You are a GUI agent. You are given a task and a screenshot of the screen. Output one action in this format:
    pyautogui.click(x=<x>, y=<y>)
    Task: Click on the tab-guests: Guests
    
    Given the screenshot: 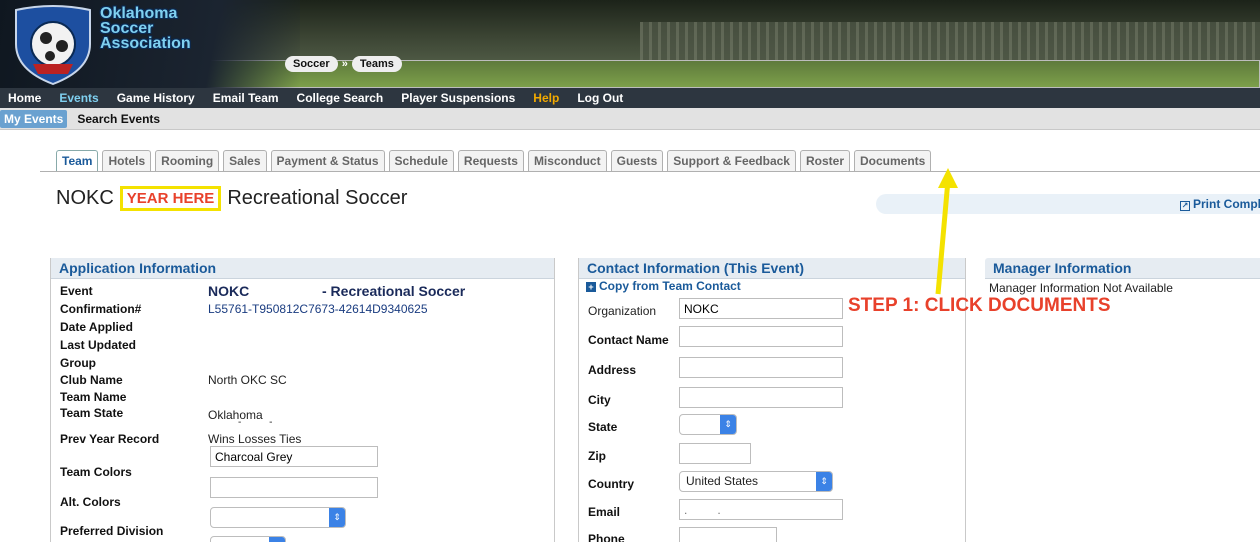 What is the action you would take?
    pyautogui.click(x=637, y=161)
    